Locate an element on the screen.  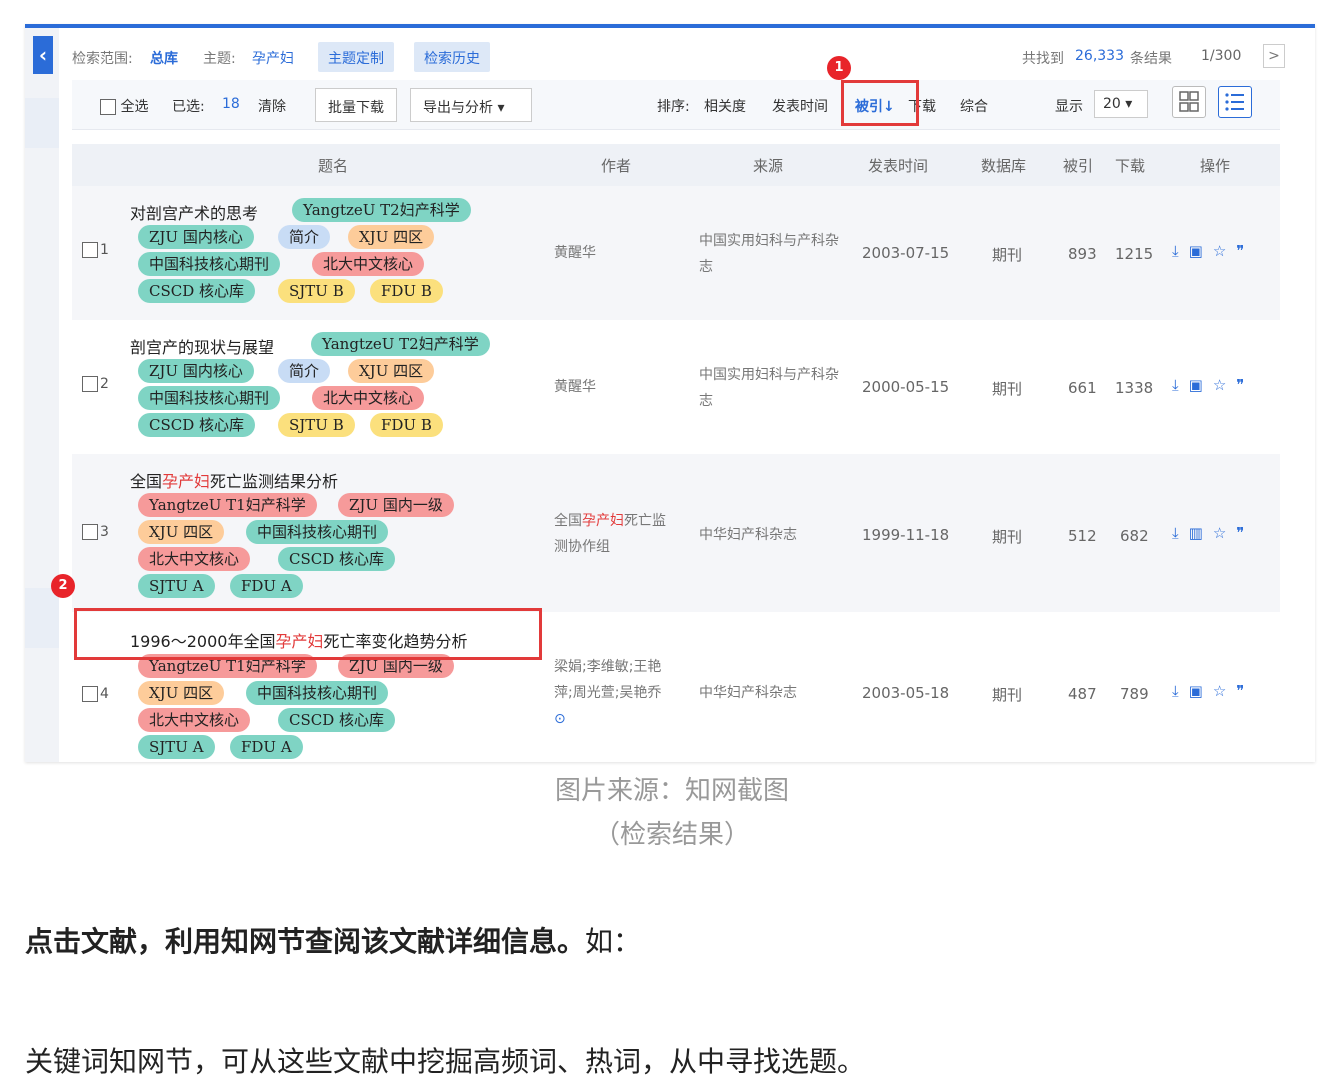
col-operations: 操作 is located at coordinates (1215, 166).